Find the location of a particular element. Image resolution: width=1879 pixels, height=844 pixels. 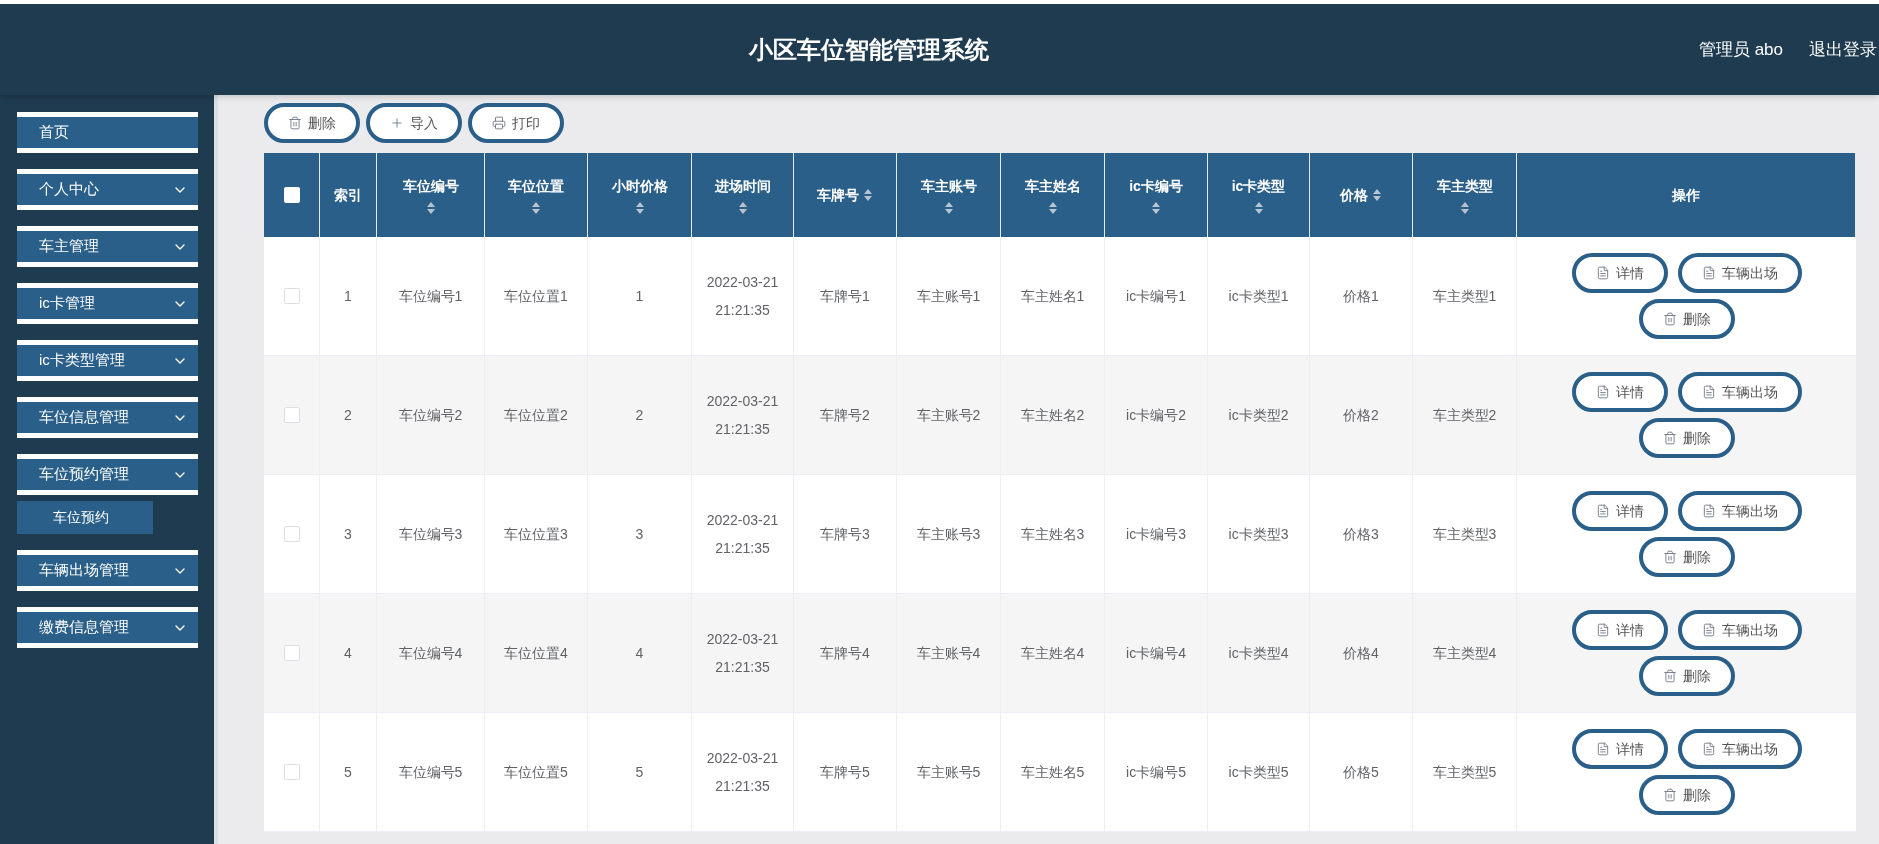

column-header: ic卡类型 is located at coordinates (1258, 186).